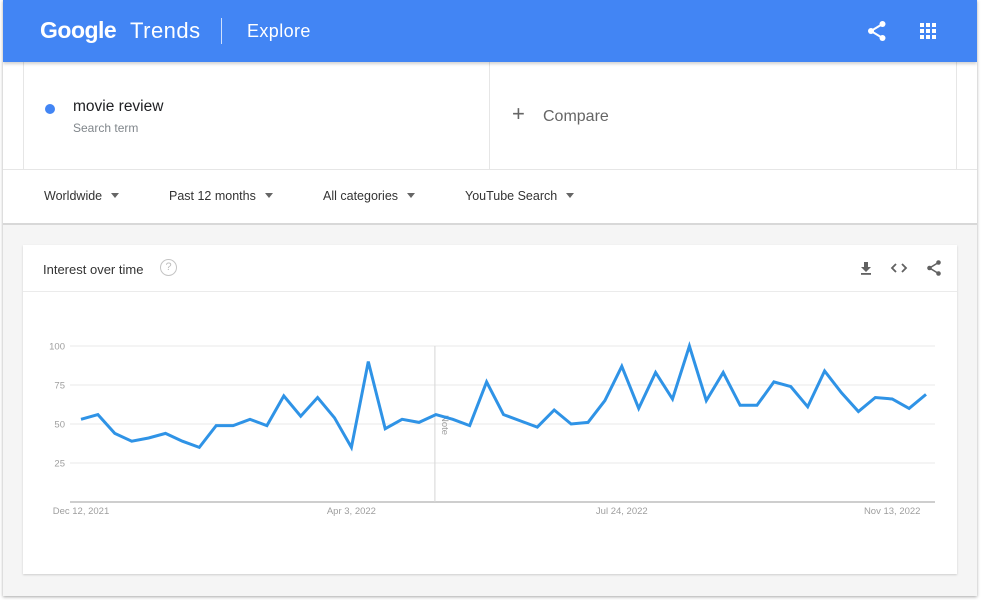 This screenshot has width=981, height=600. What do you see at coordinates (256, 116) in the screenshot?
I see `search-term-card: movie review Search term` at bounding box center [256, 116].